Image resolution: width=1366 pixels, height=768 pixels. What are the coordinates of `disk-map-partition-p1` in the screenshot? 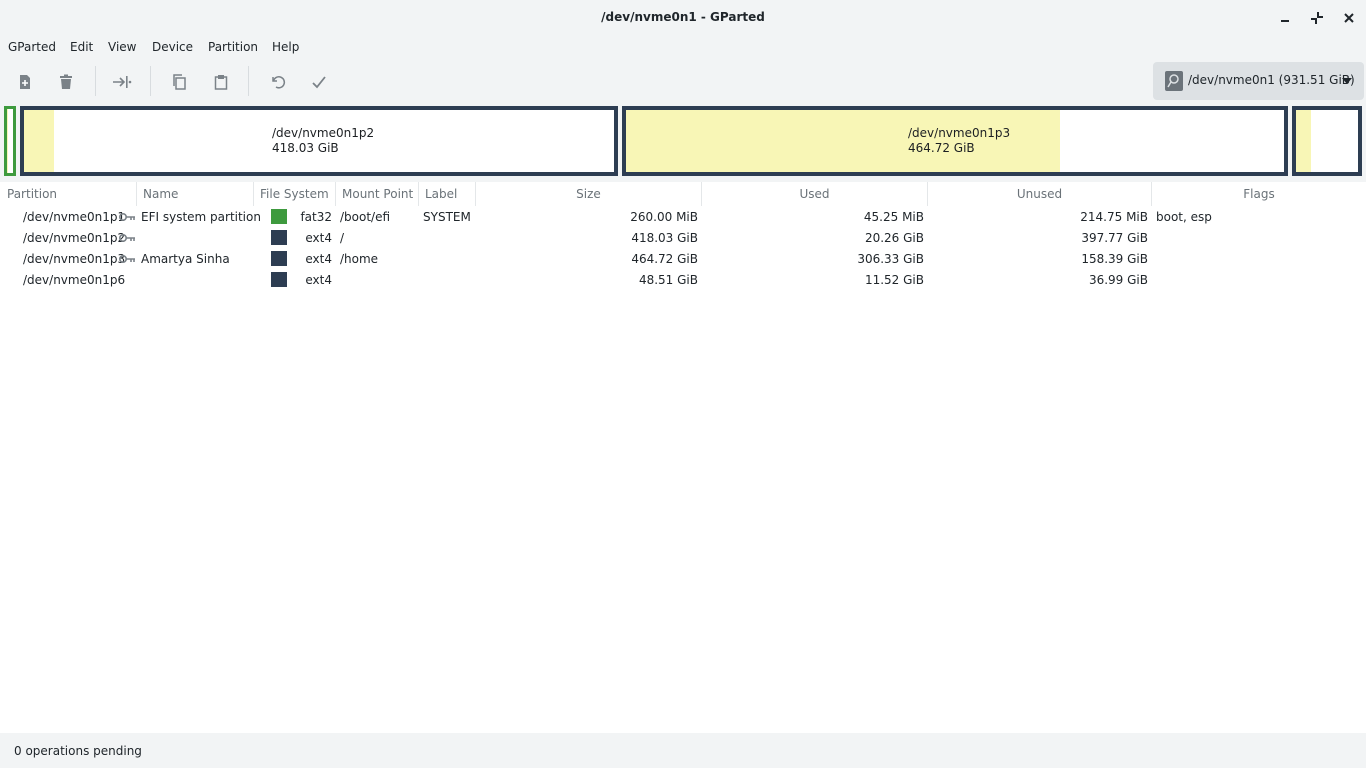 It's located at (10, 141).